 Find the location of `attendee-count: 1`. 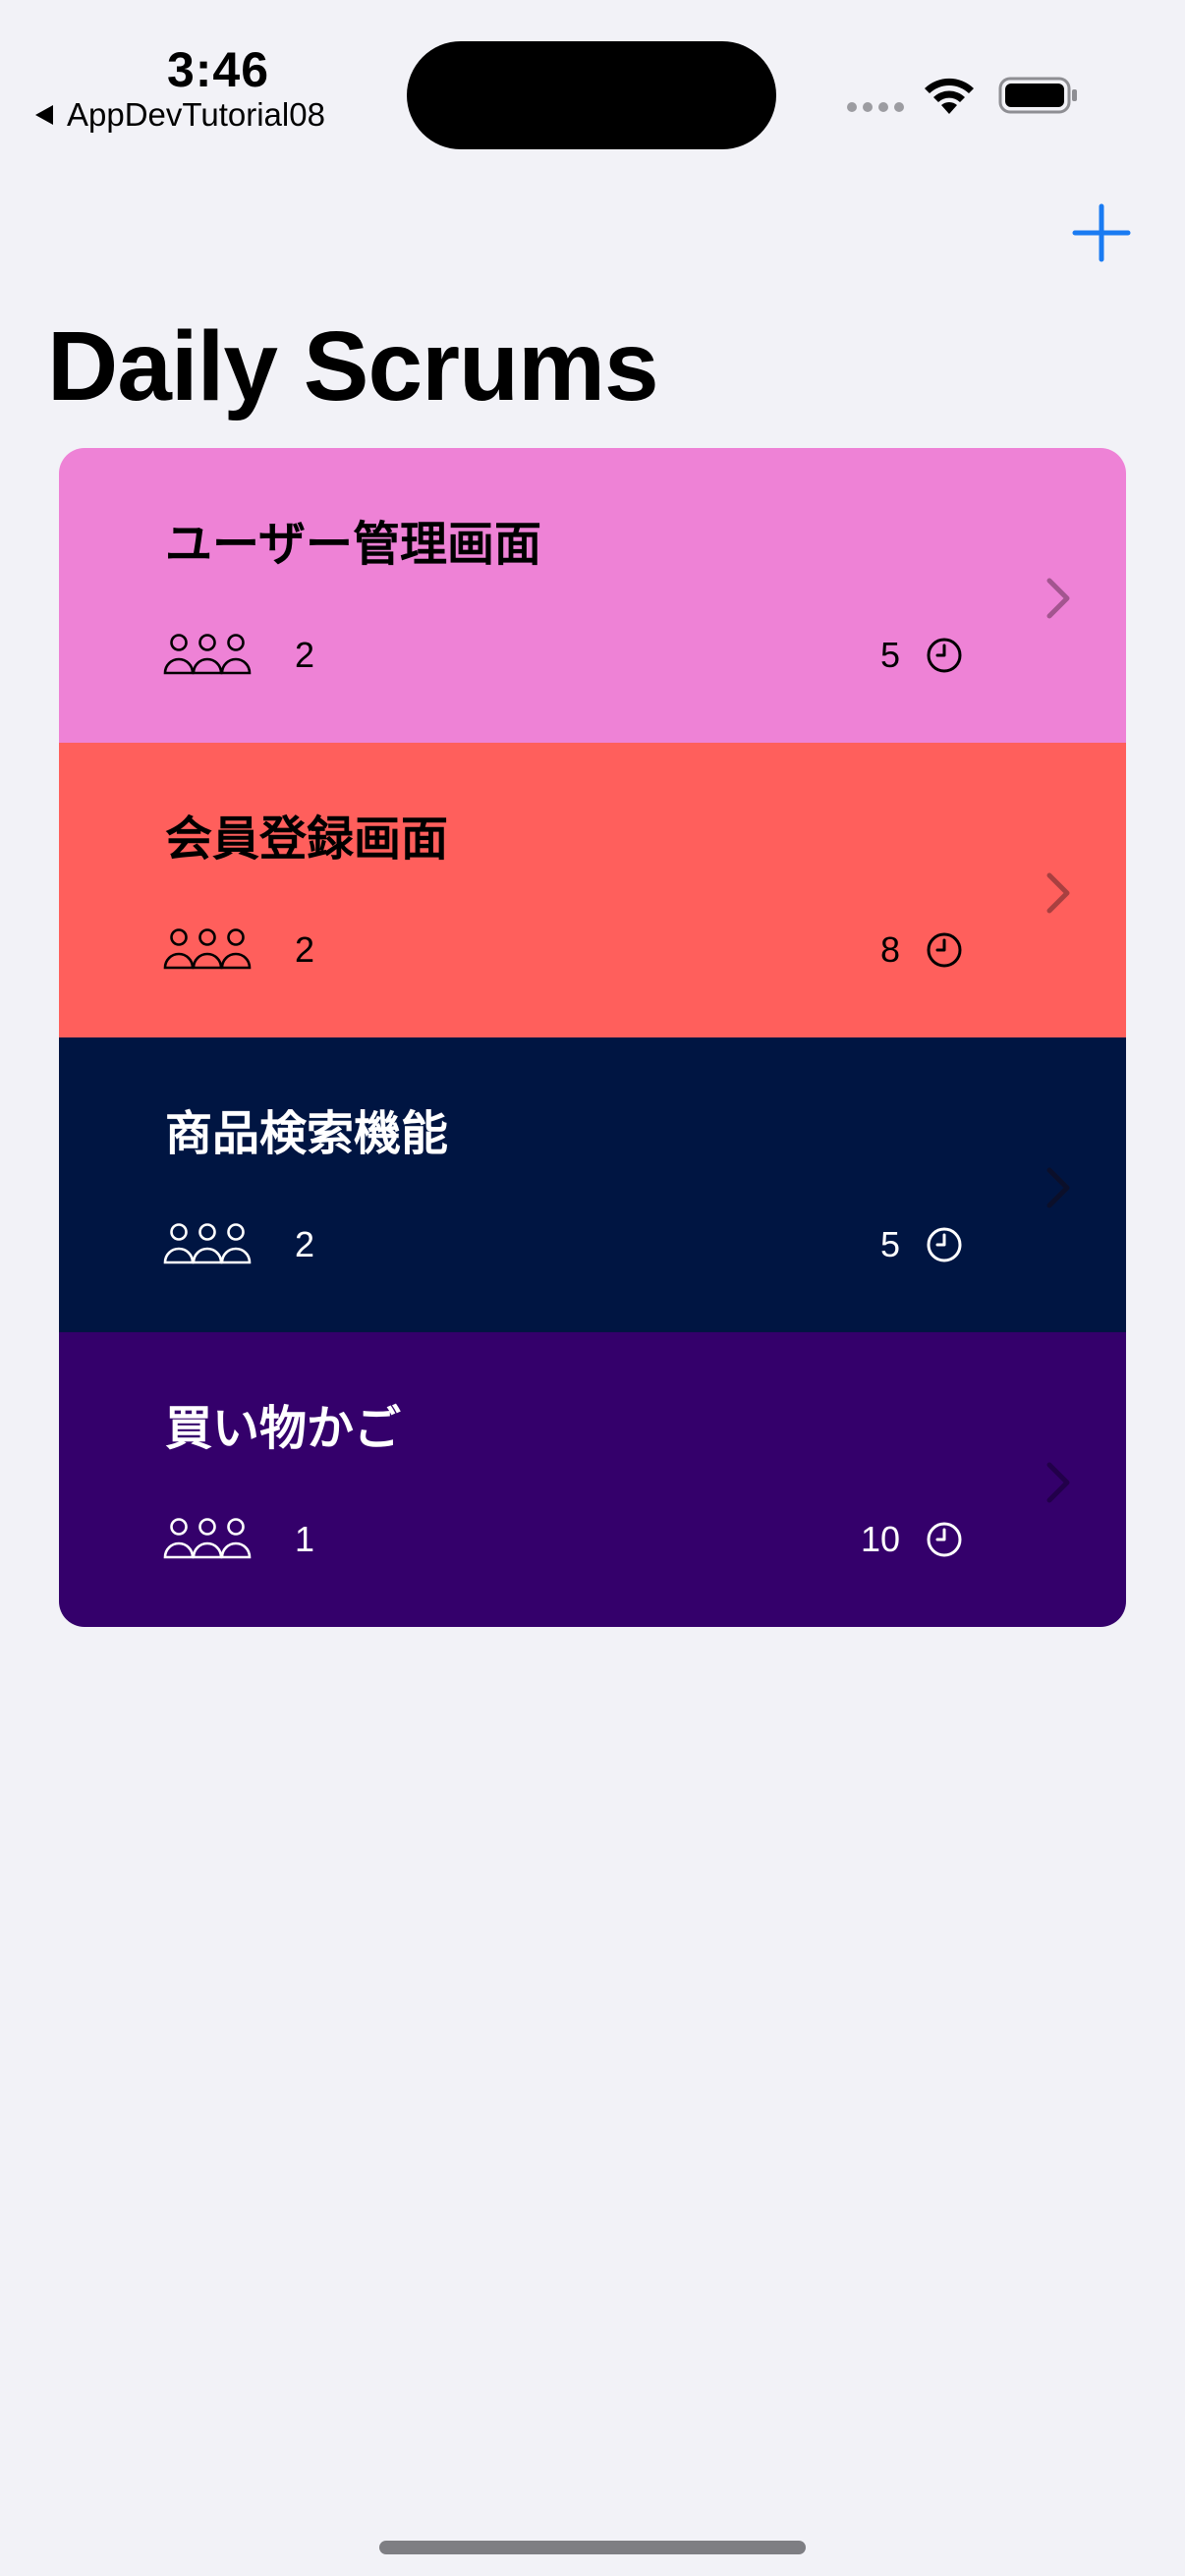

attendee-count: 1 is located at coordinates (305, 1539).